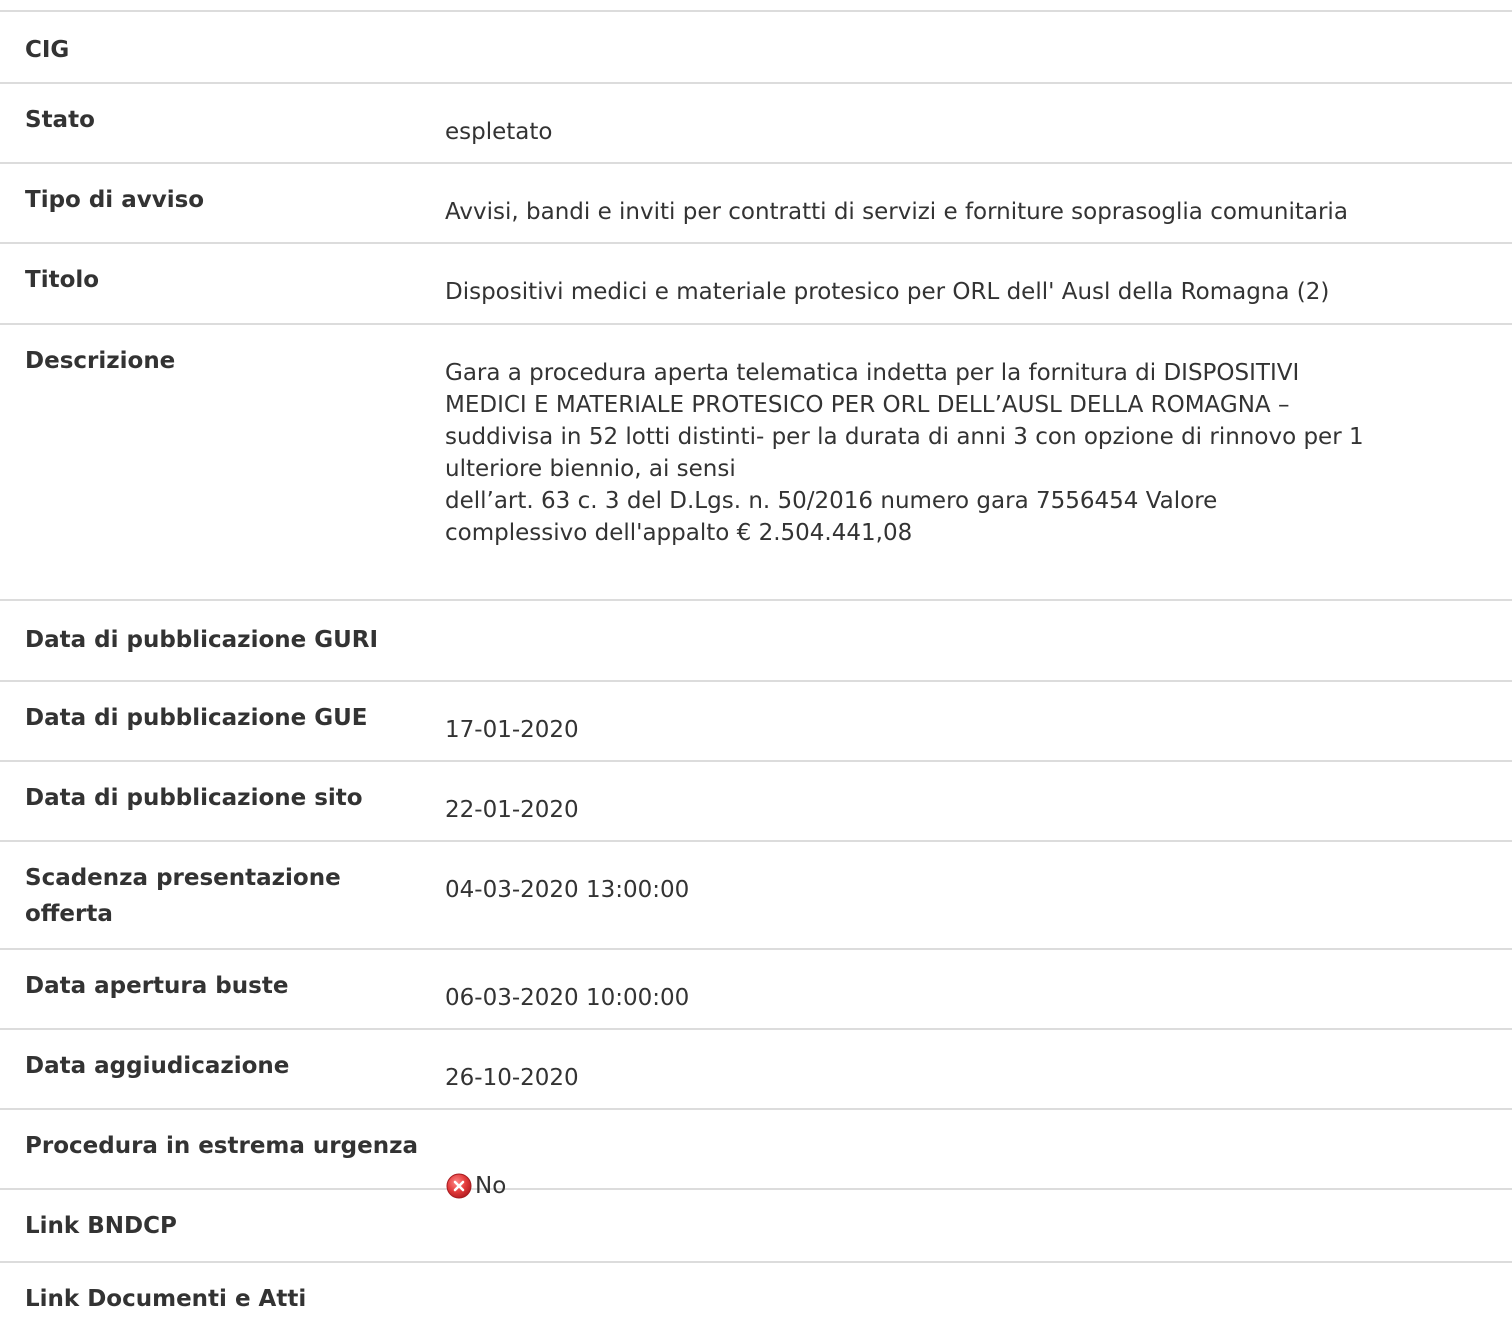  Describe the element at coordinates (567, 890) in the screenshot. I see `row-value: 04-03-2020 13:00:00` at that location.